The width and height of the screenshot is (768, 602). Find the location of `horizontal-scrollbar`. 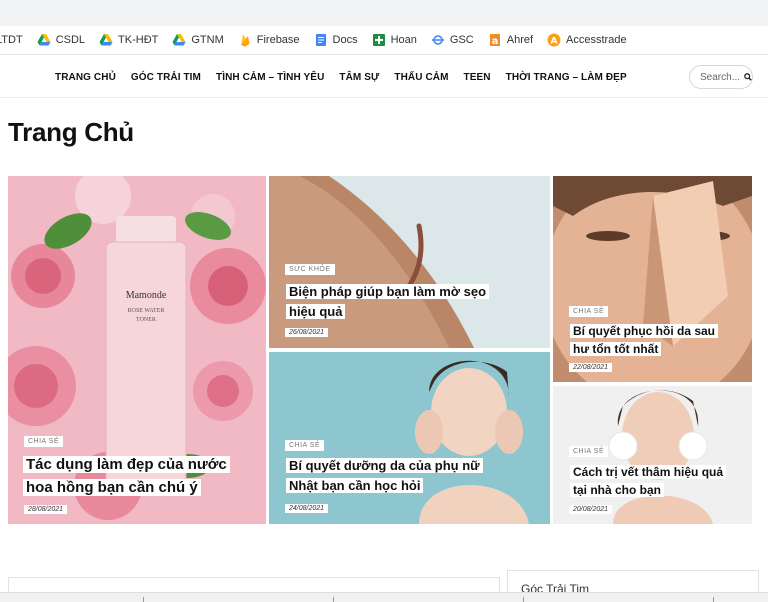

horizontal-scrollbar is located at coordinates (384, 597).